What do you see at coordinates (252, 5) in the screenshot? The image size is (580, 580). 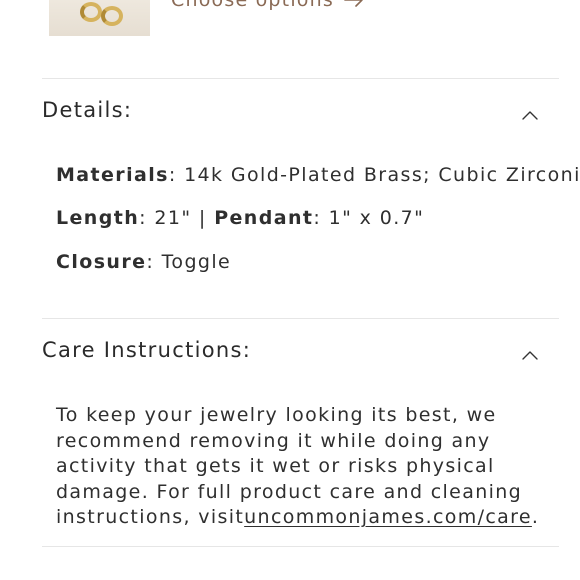 I see `choose-options-label: Choose options` at bounding box center [252, 5].